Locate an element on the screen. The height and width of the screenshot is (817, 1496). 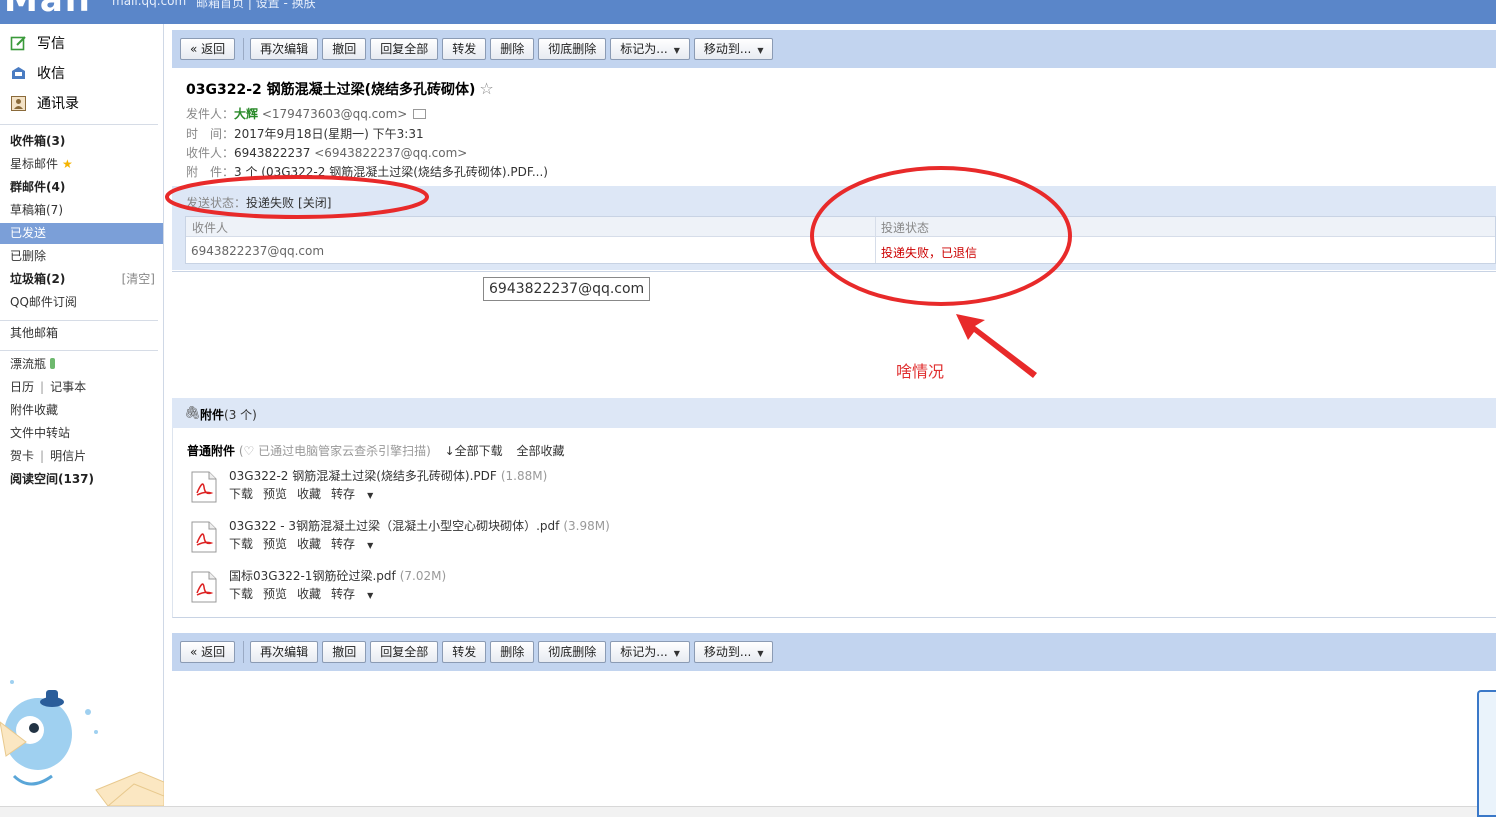
file-size: (7.02M) is located at coordinates (423, 576).